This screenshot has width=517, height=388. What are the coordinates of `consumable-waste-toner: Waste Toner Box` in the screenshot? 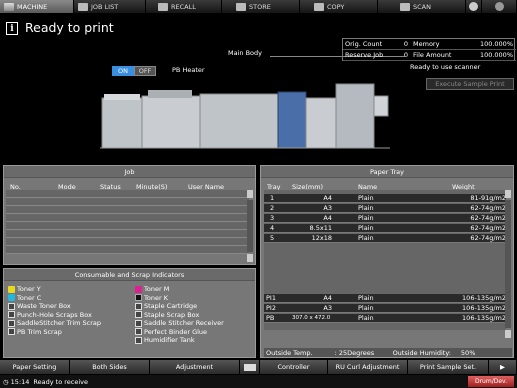 It's located at (71, 306).